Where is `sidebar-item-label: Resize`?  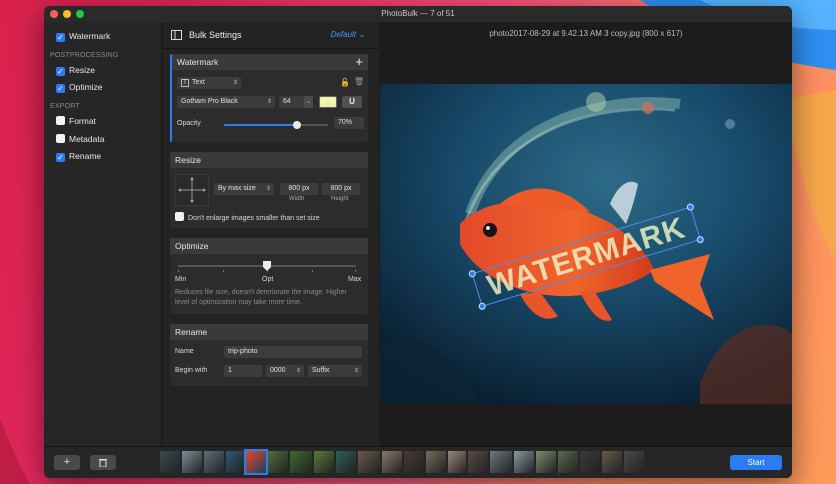
sidebar-item-label: Resize is located at coordinates (82, 70).